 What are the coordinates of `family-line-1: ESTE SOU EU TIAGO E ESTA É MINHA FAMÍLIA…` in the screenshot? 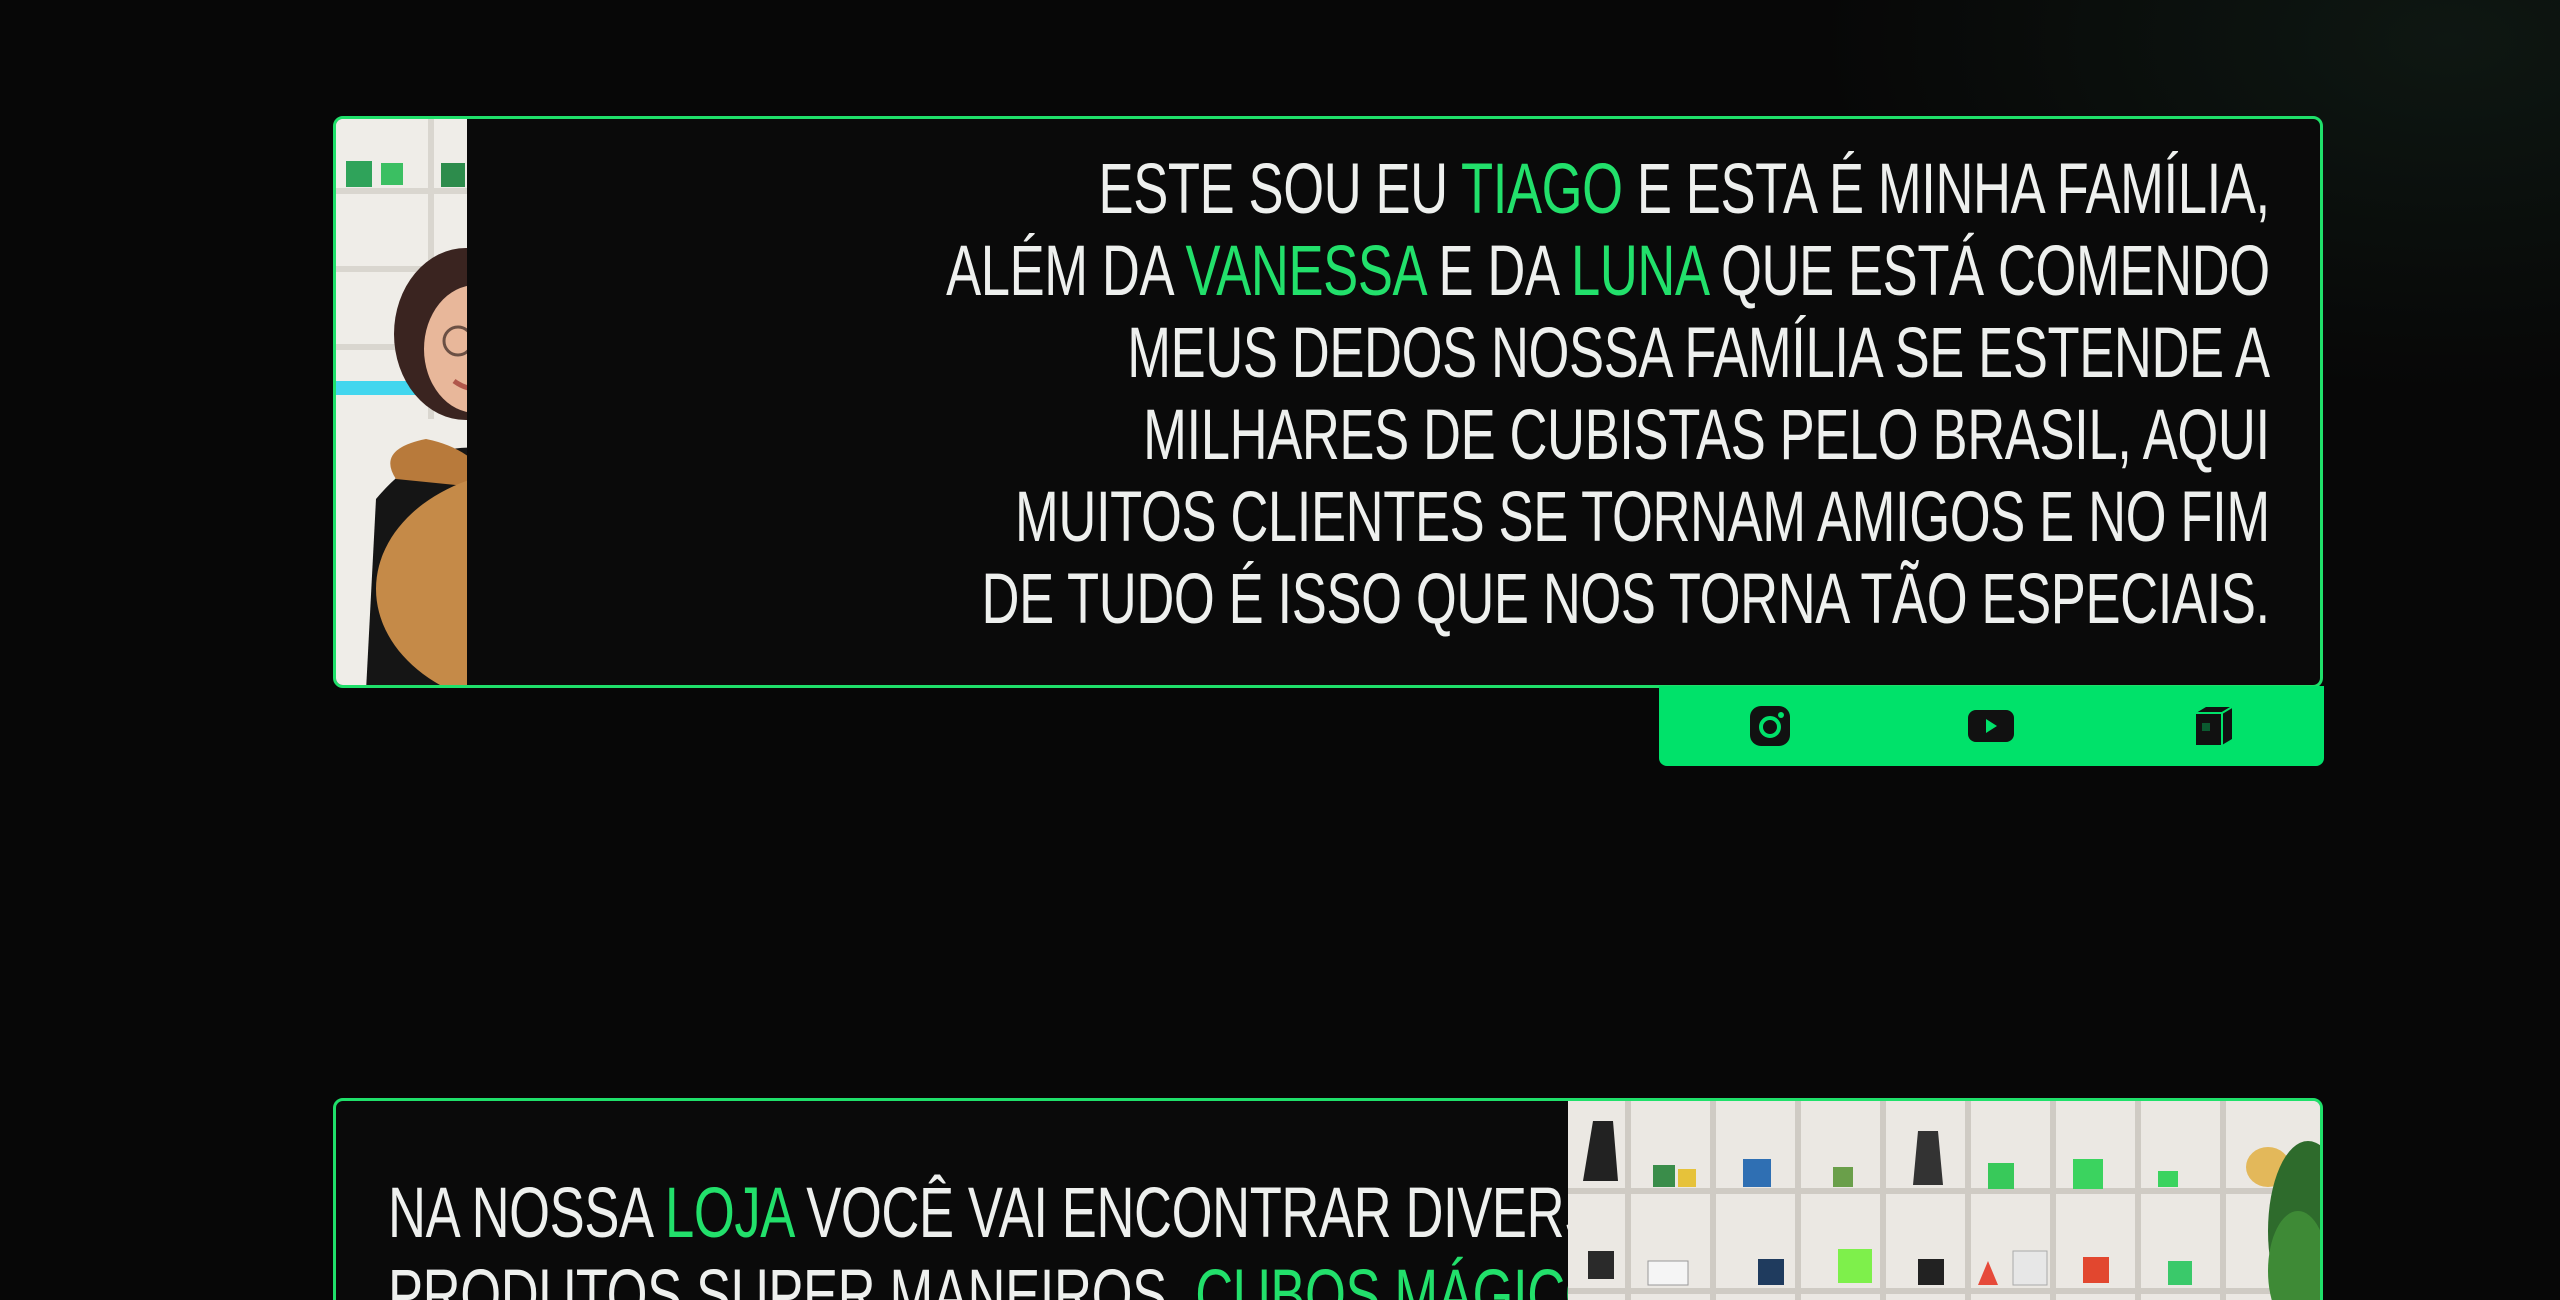 It's located at (1684, 189).